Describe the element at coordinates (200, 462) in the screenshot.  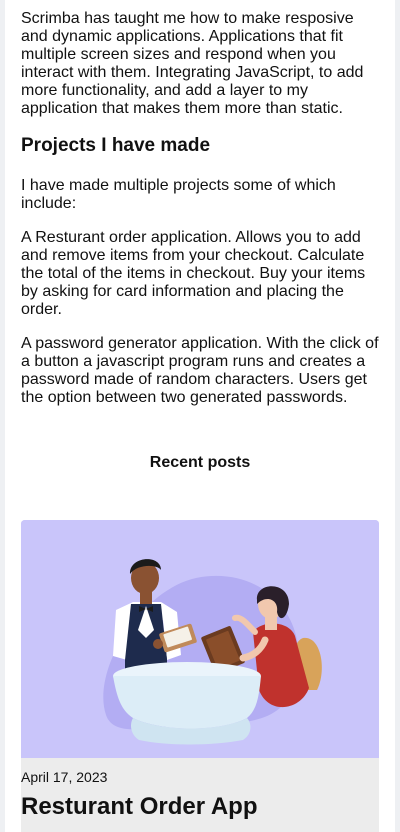
I see `recent-posts-heading: Recent posts` at that location.